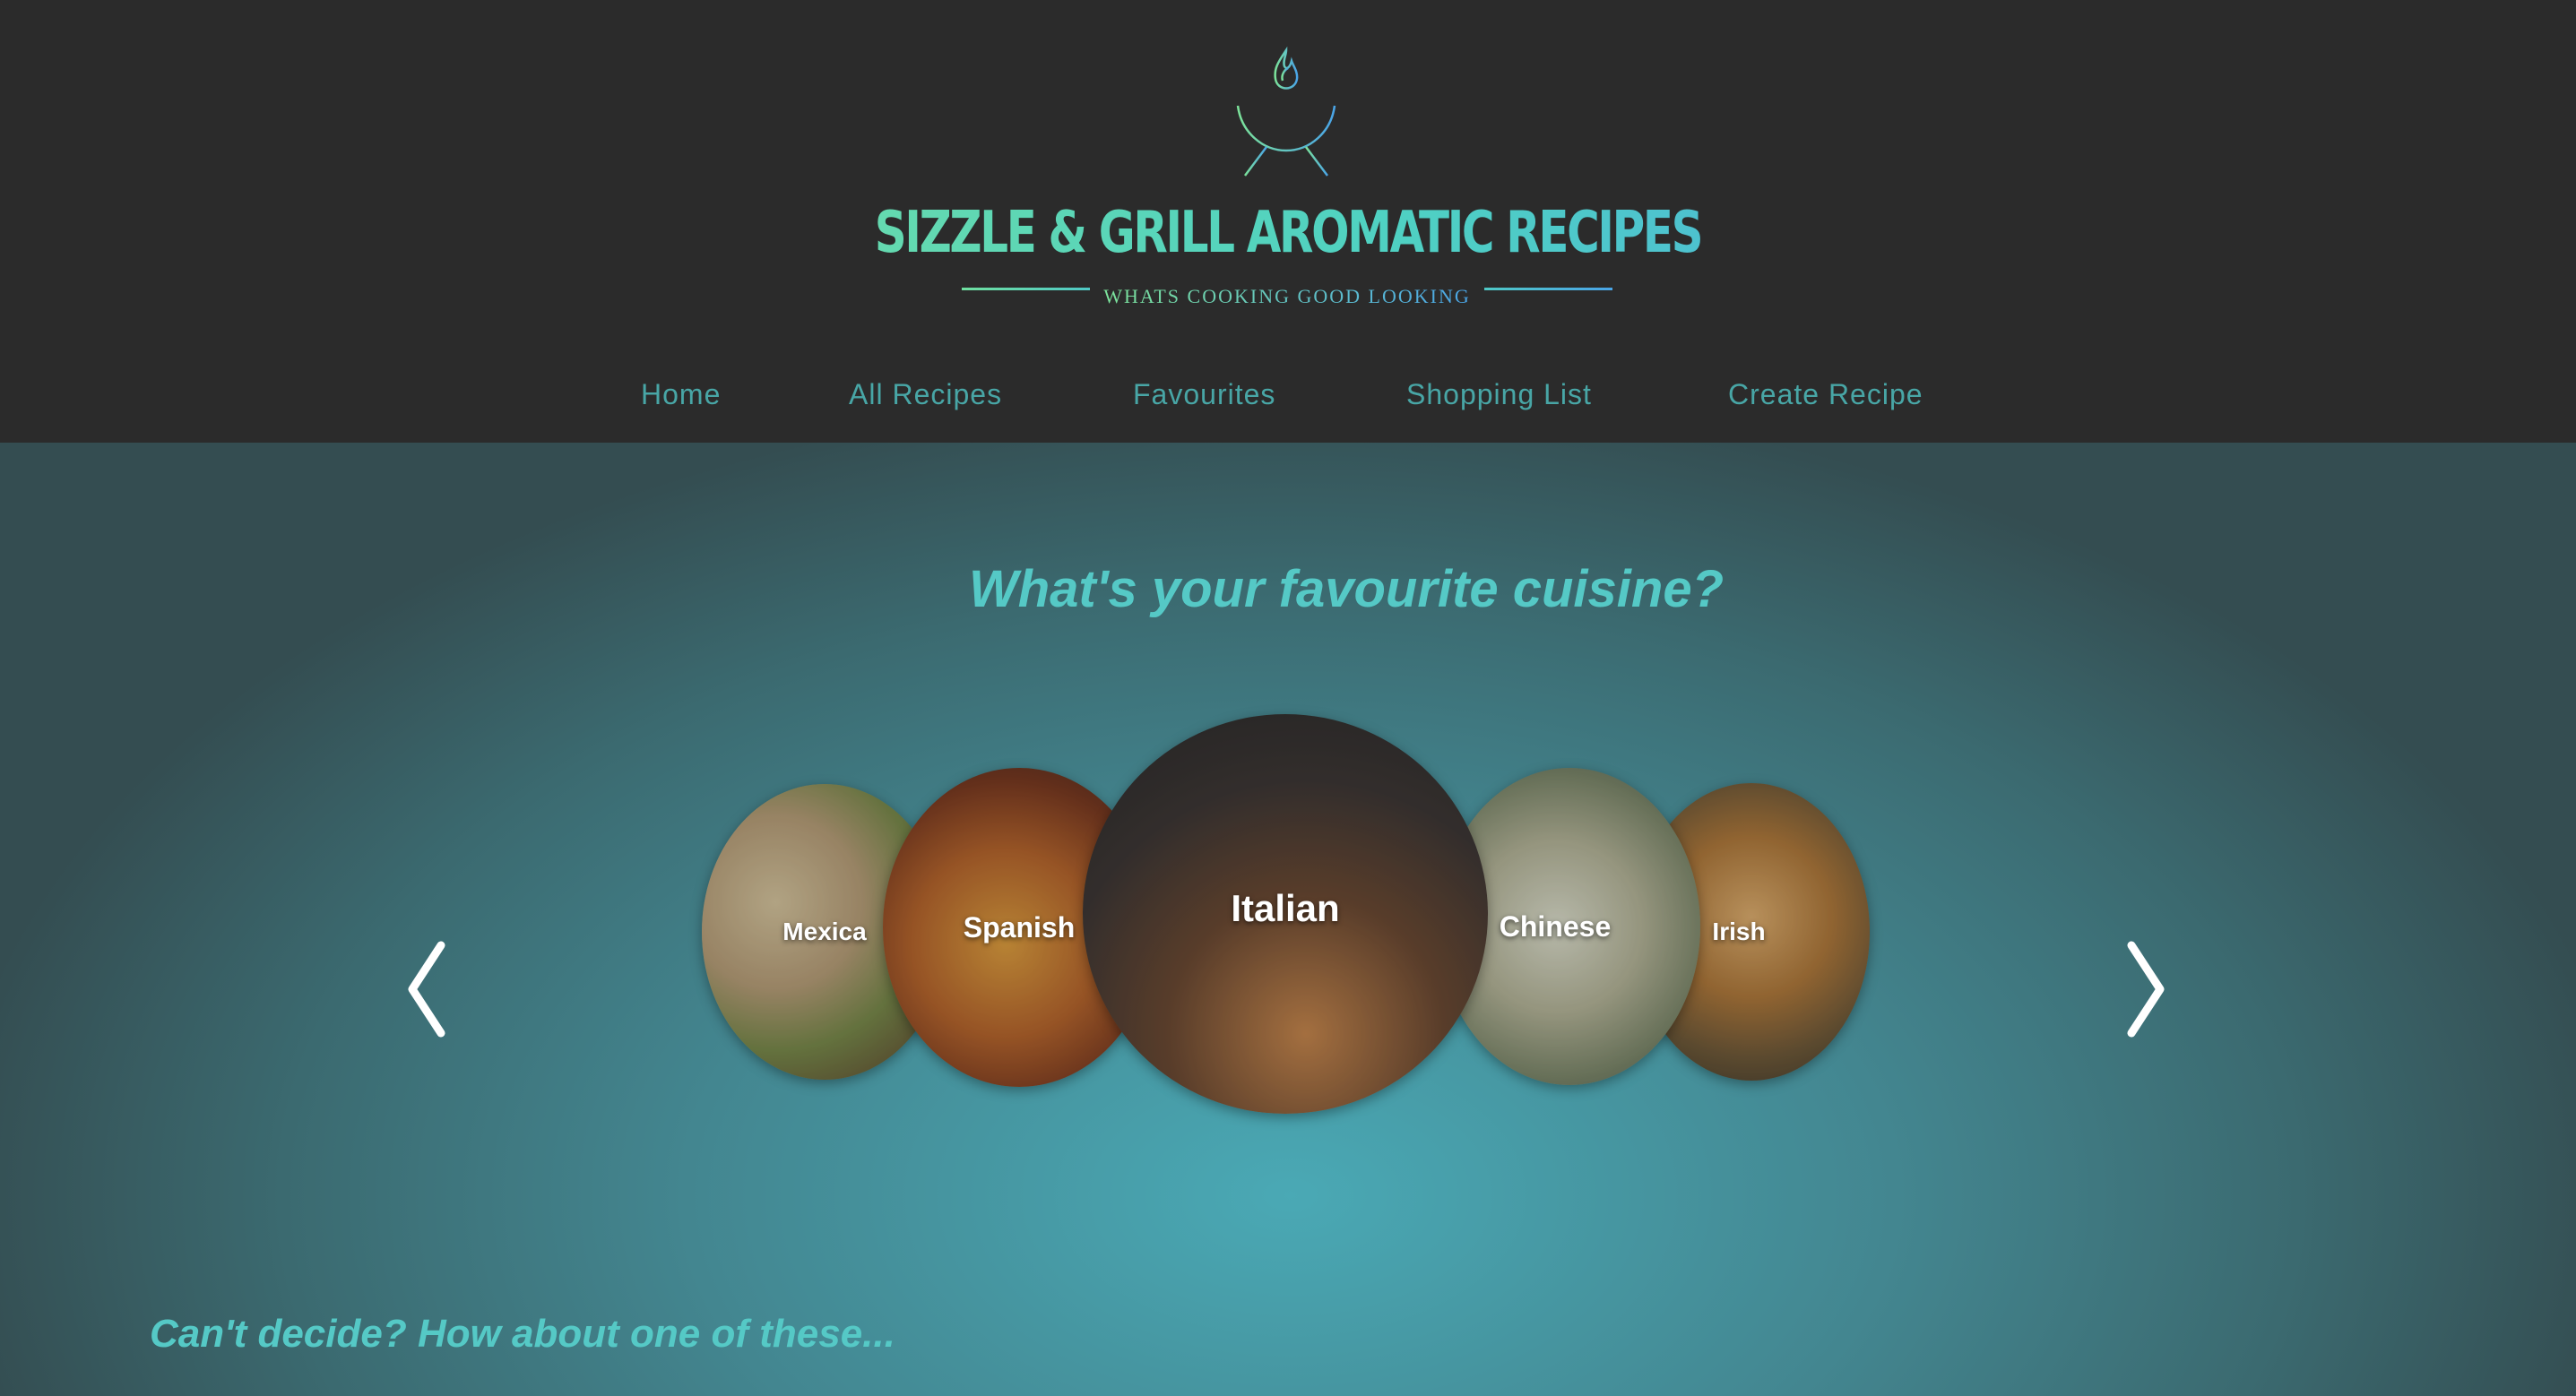  Describe the element at coordinates (427, 989) in the screenshot. I see `chevron-left-icon` at that location.